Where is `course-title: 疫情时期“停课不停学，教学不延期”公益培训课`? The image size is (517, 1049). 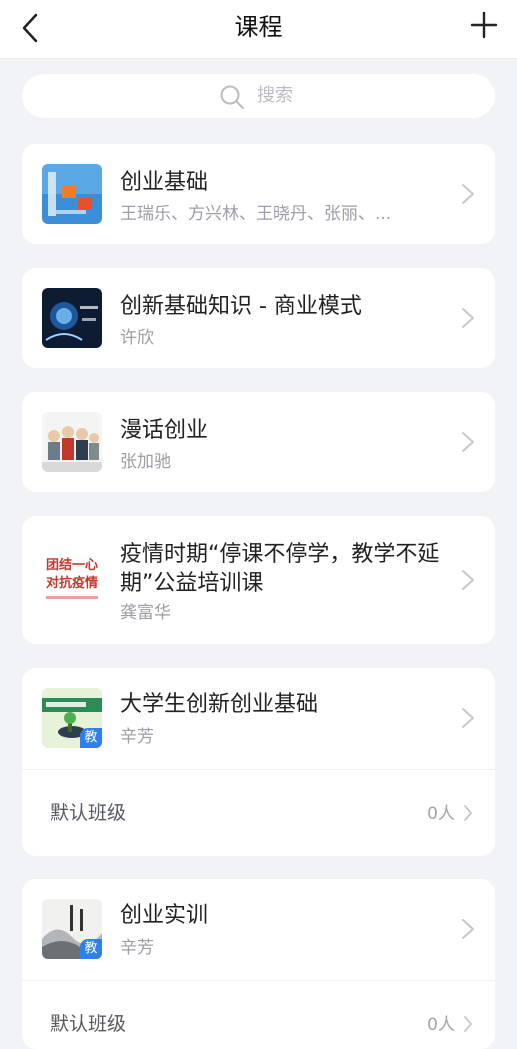 course-title: 疫情时期“停课不停学，教学不延期”公益培训课 is located at coordinates (280, 569).